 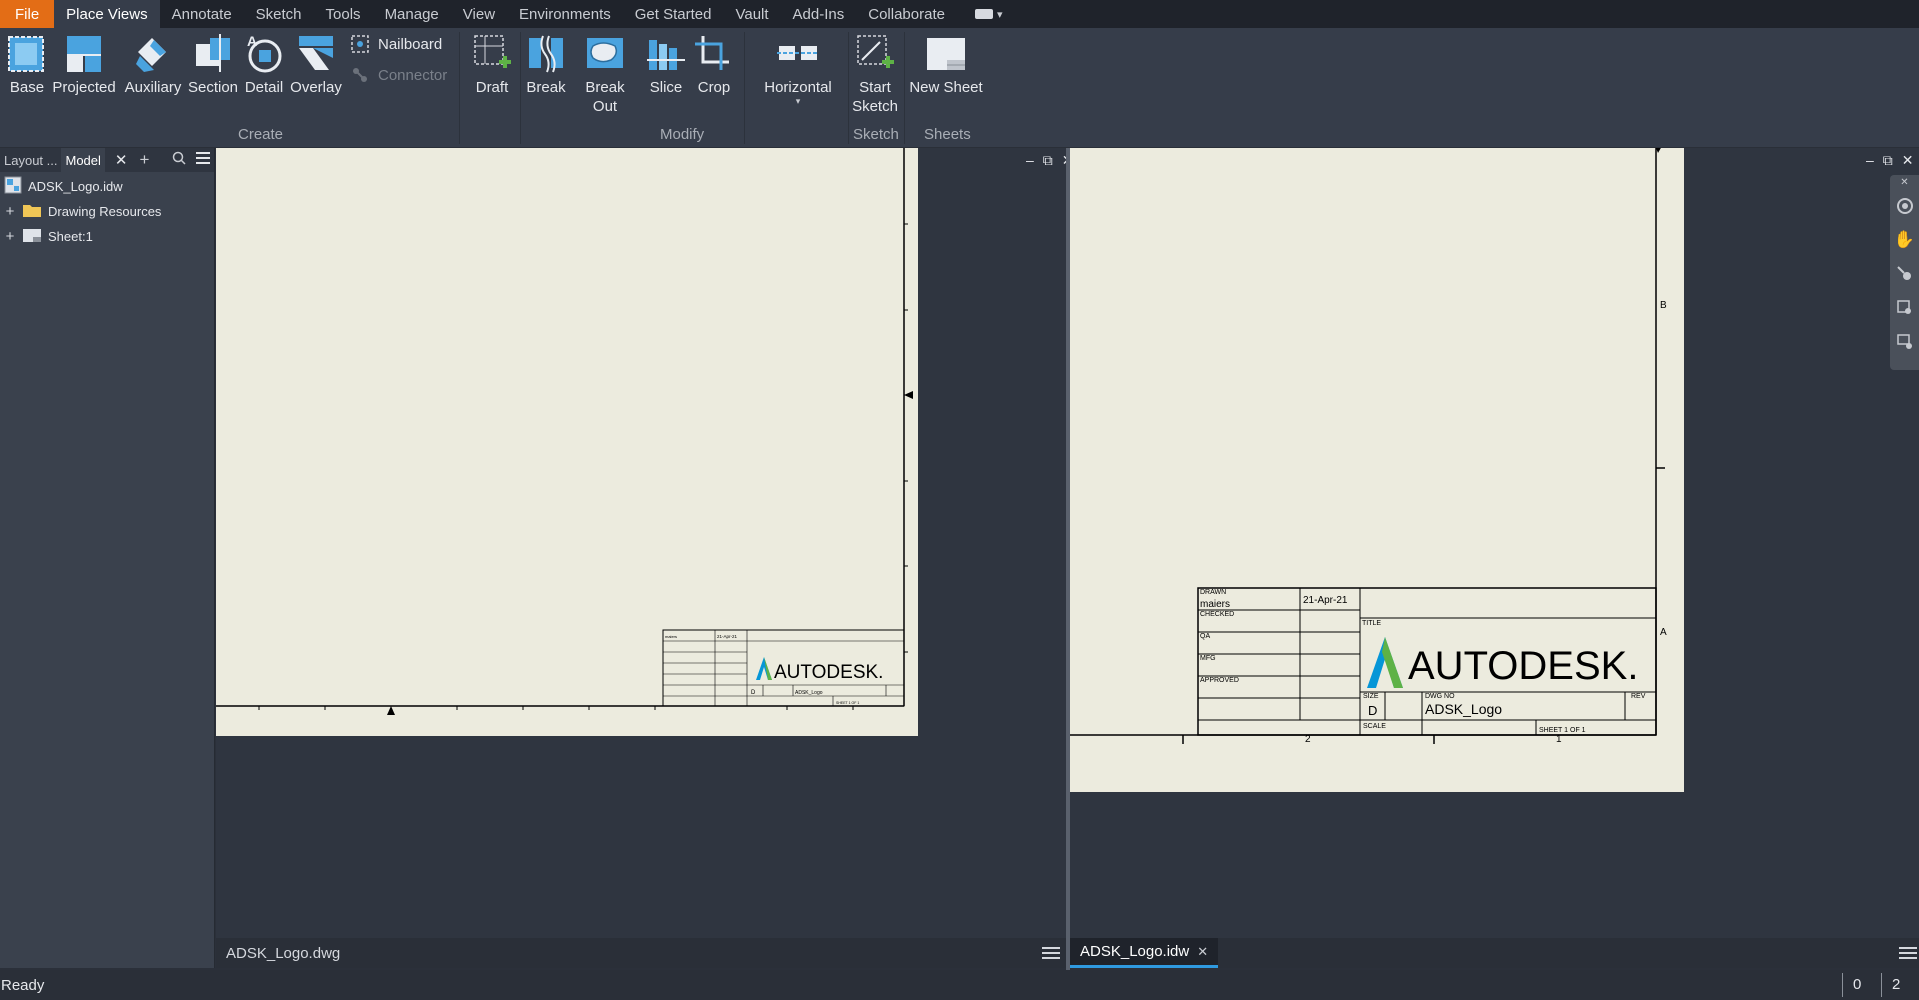 I want to click on idw-document-icon, so click(x=13, y=186).